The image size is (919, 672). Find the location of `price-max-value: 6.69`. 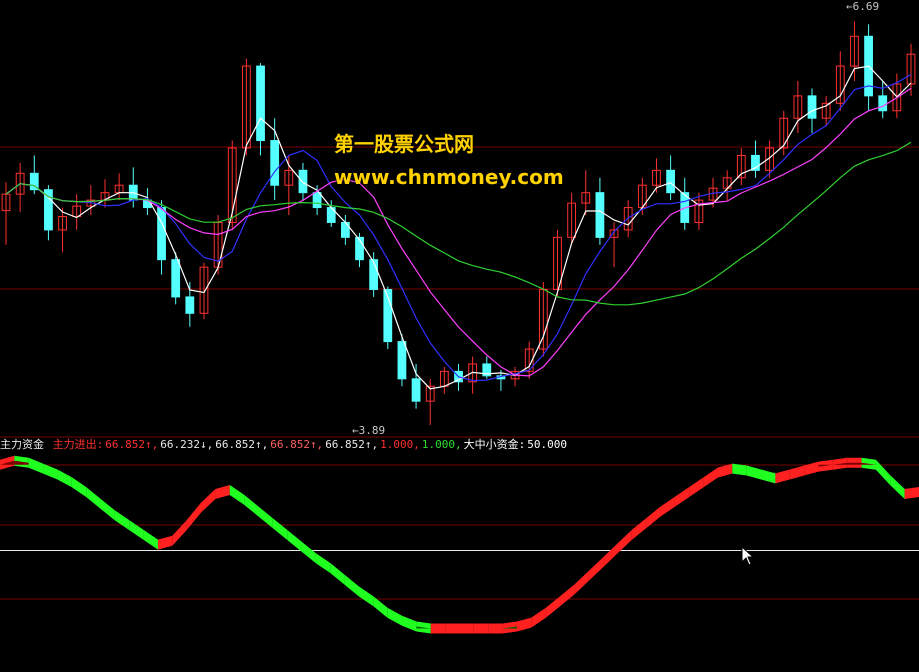

price-max-value: 6.69 is located at coordinates (866, 6).